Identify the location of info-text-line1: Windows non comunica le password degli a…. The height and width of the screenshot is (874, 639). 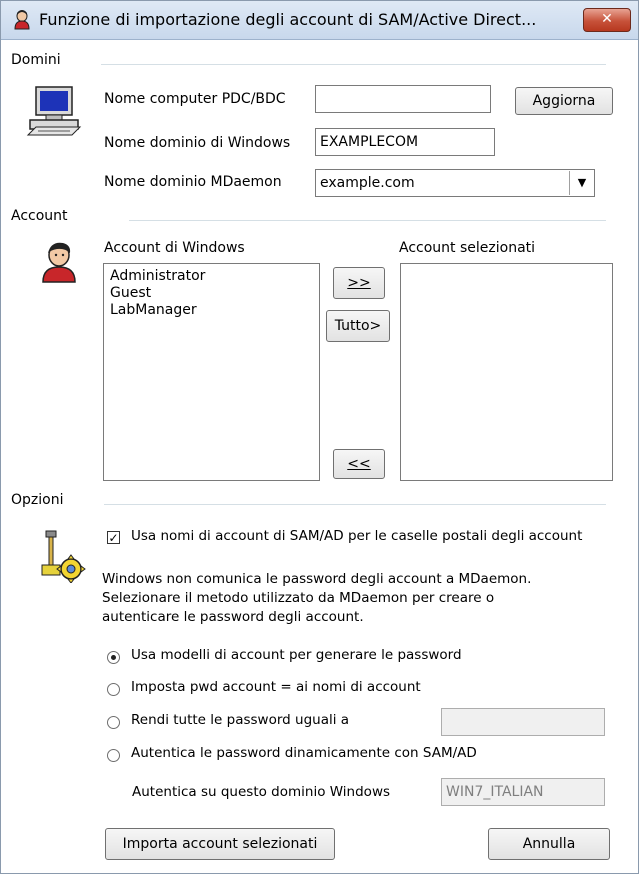
(317, 579).